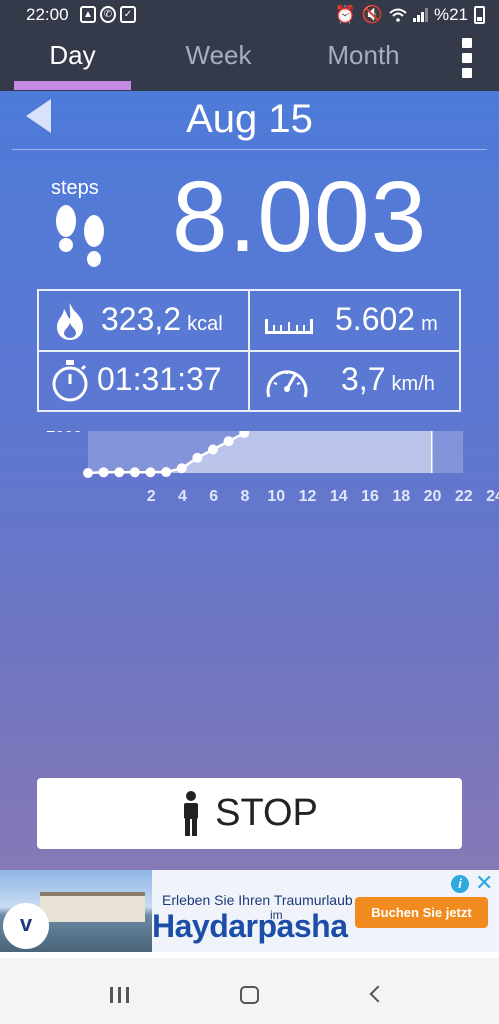 The image size is (499, 1024). Describe the element at coordinates (492, 496) in the screenshot. I see `chart-x-tick-label: 24` at that location.